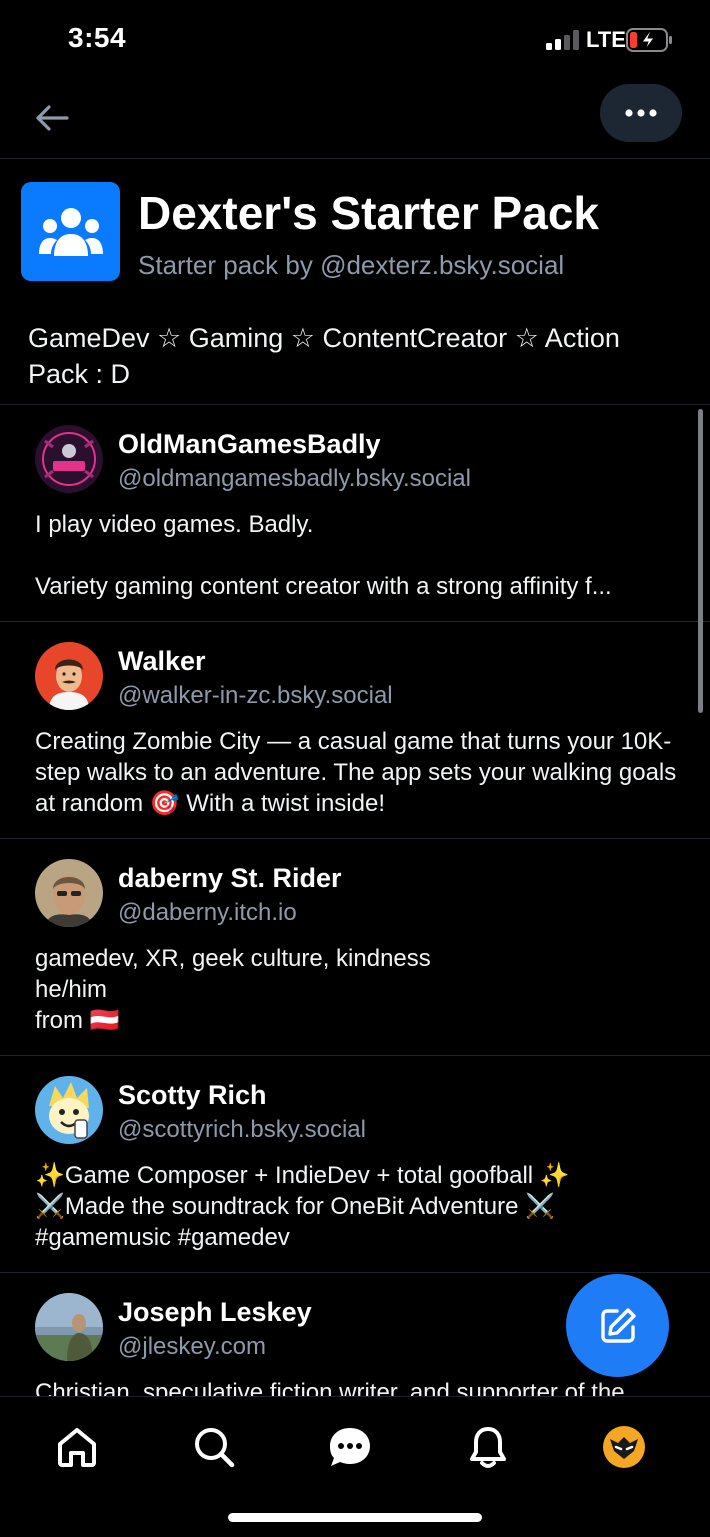  I want to click on nav-home, so click(77, 1447).